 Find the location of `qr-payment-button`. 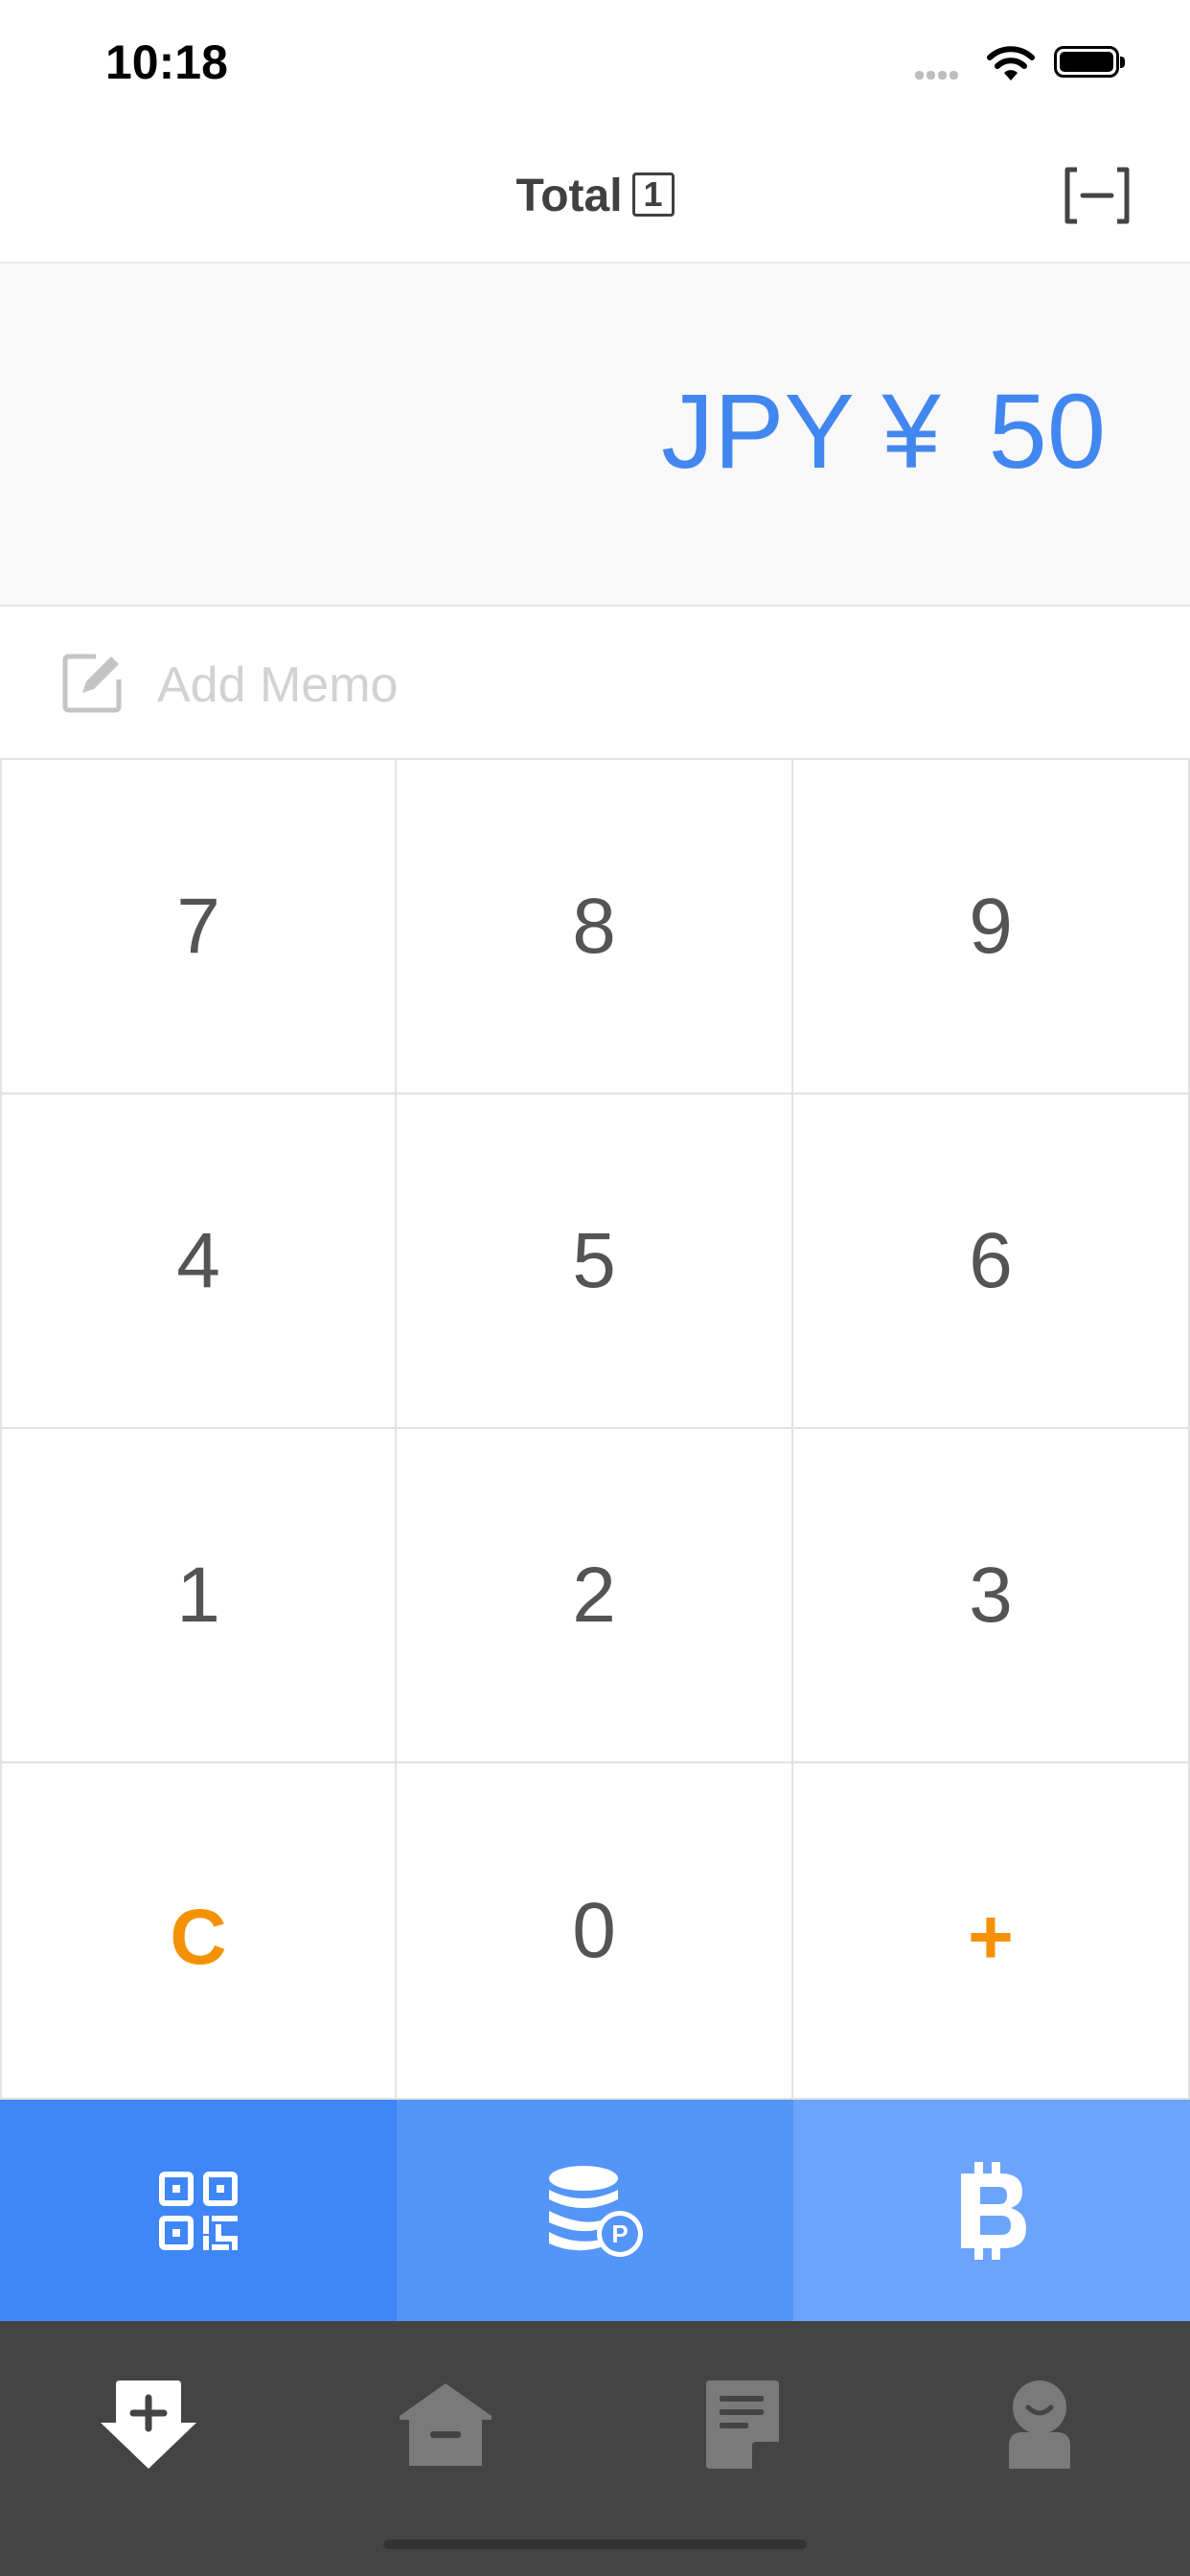

qr-payment-button is located at coordinates (199, 2210).